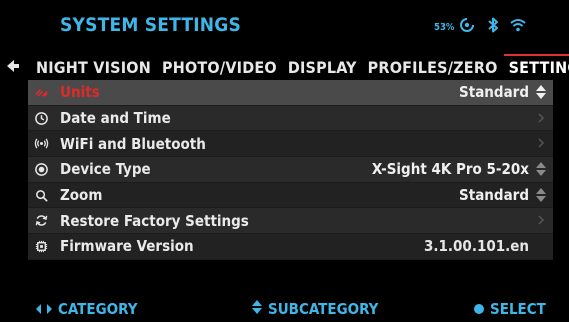  I want to click on ruler-units-icon, so click(41, 92).